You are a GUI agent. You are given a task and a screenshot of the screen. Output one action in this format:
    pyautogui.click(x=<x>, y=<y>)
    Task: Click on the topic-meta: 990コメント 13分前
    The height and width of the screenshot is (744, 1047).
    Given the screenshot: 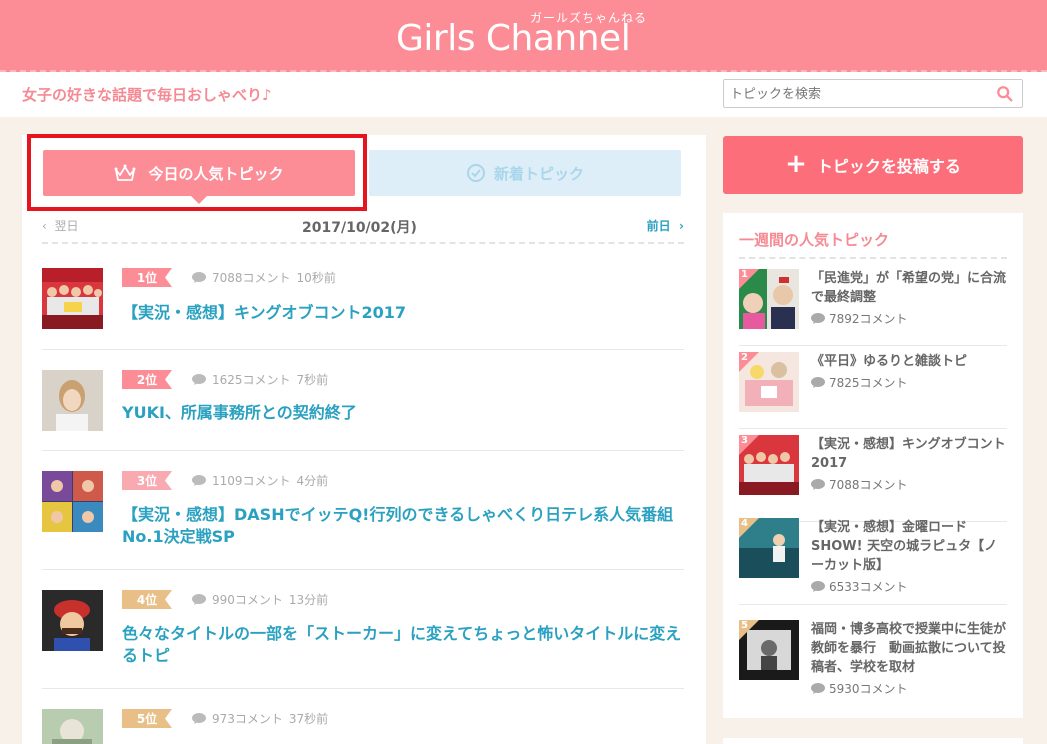 What is the action you would take?
    pyautogui.click(x=260, y=599)
    